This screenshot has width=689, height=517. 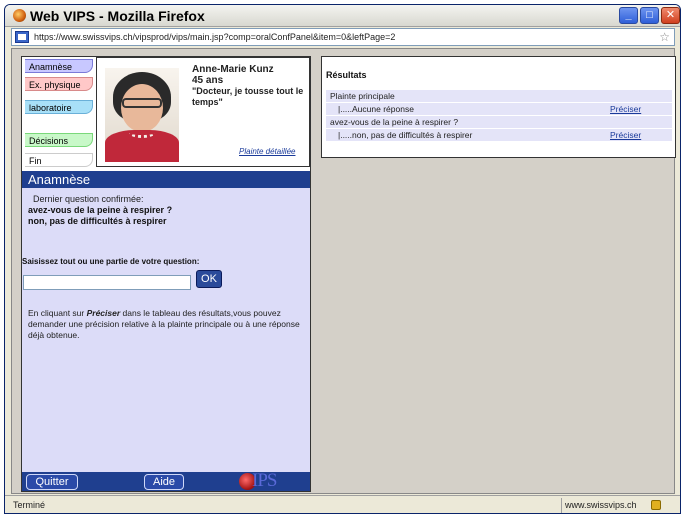 What do you see at coordinates (59, 84) in the screenshot?
I see `tab-ex-physique: Ex. physique` at bounding box center [59, 84].